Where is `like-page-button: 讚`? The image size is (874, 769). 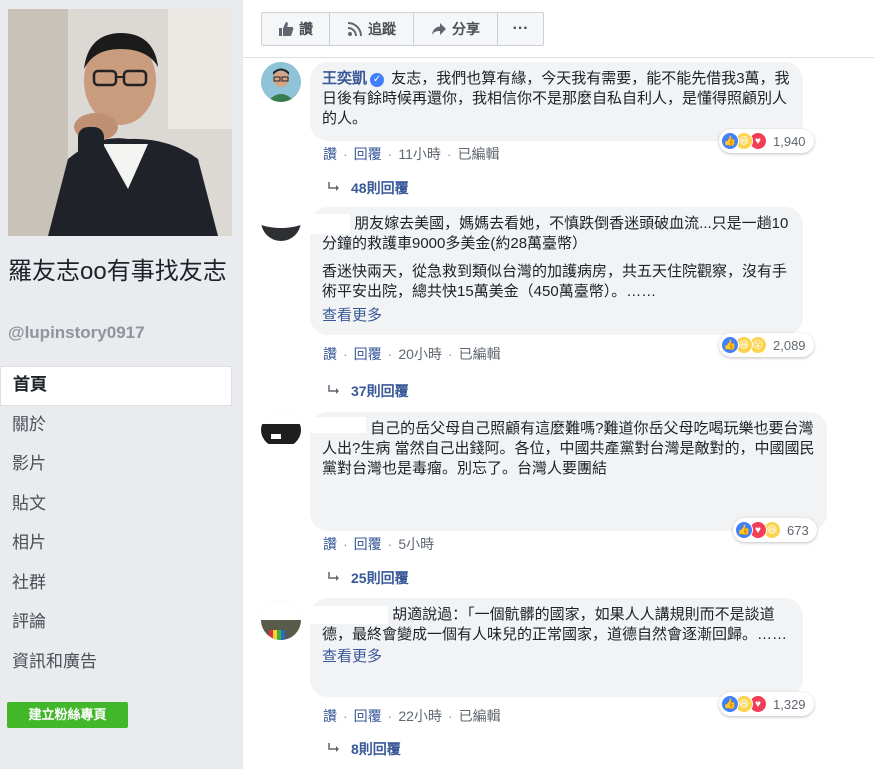 like-page-button: 讚 is located at coordinates (296, 29).